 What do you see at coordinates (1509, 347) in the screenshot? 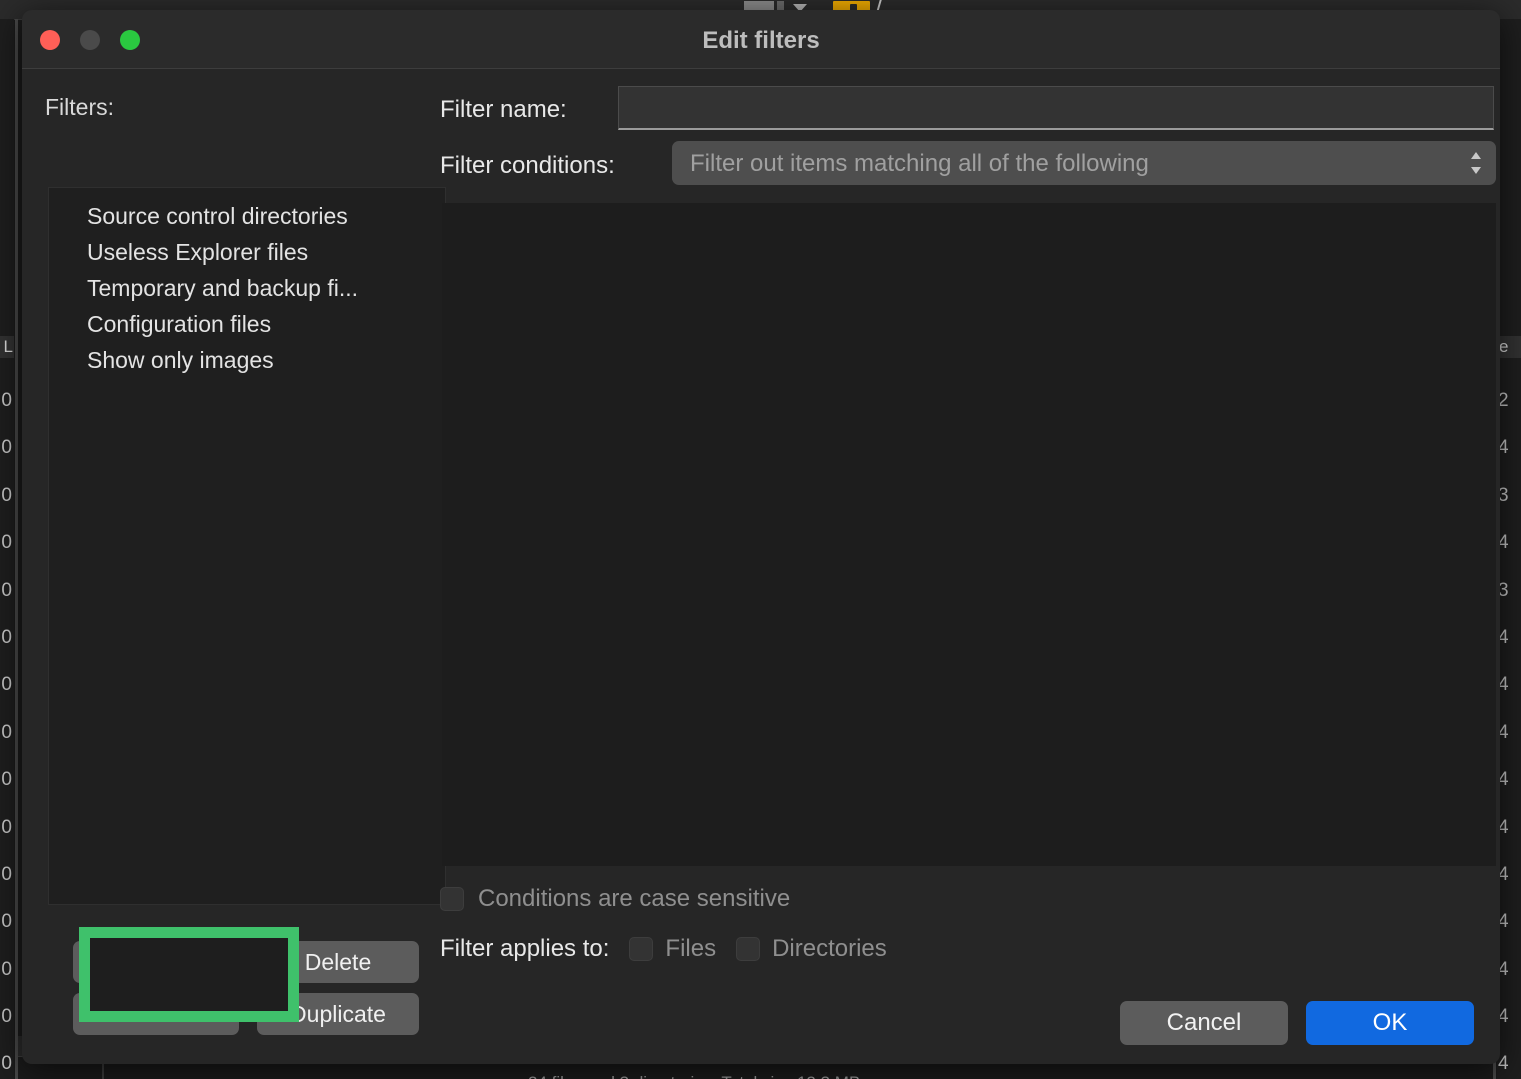
I see `background-right-column-header: e` at bounding box center [1509, 347].